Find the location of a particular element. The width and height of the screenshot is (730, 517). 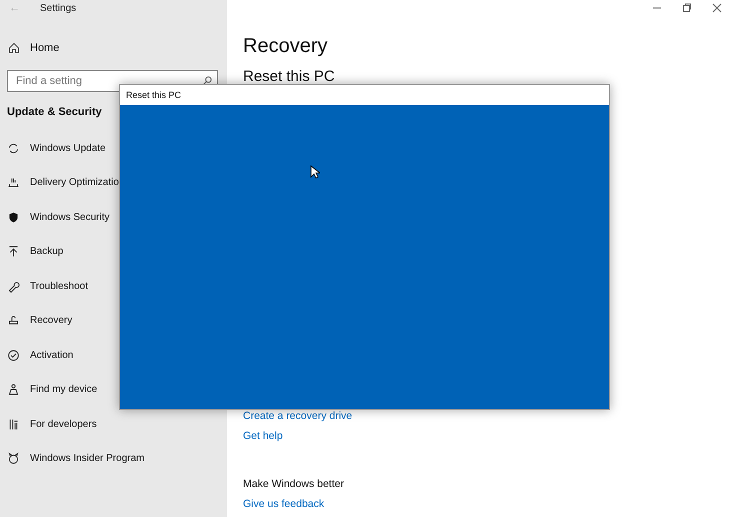

window-title: Settings is located at coordinates (58, 8).